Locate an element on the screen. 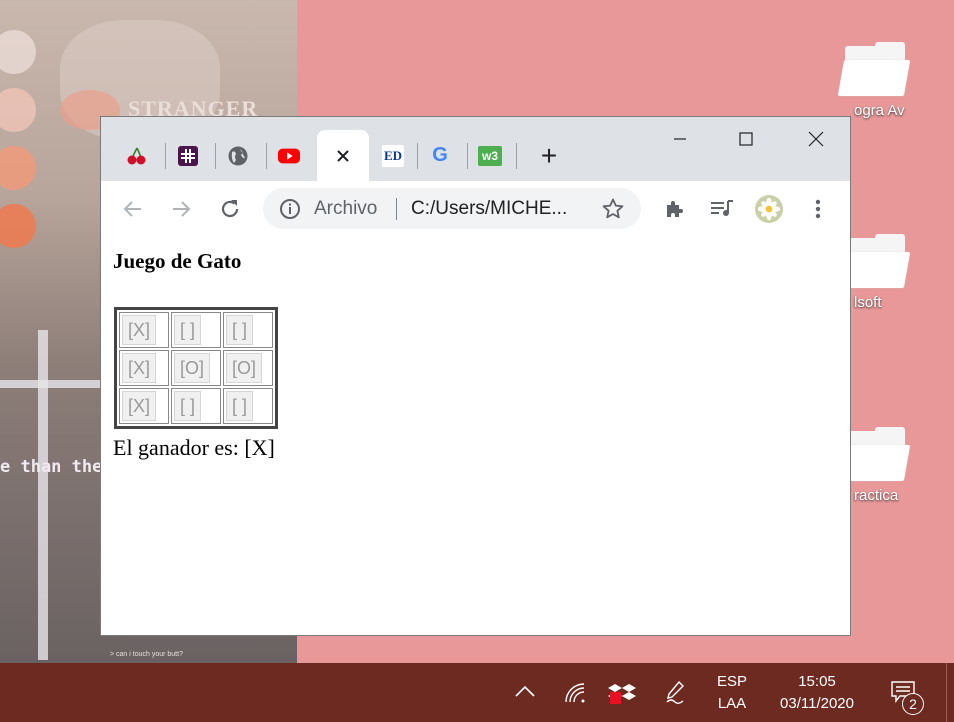 The image size is (954, 722). new-tab-button: + is located at coordinates (549, 155).